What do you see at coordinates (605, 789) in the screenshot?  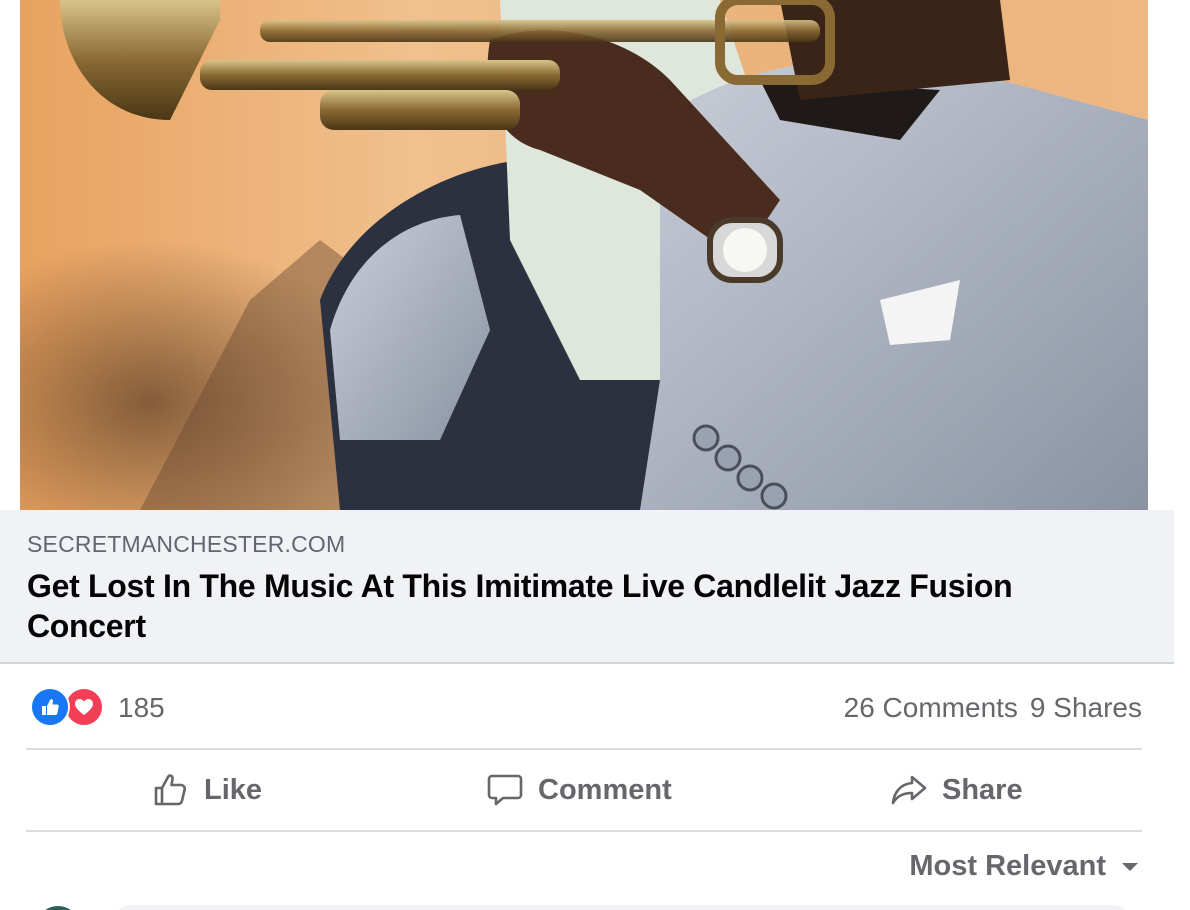 I see `comment-label: Comment` at bounding box center [605, 789].